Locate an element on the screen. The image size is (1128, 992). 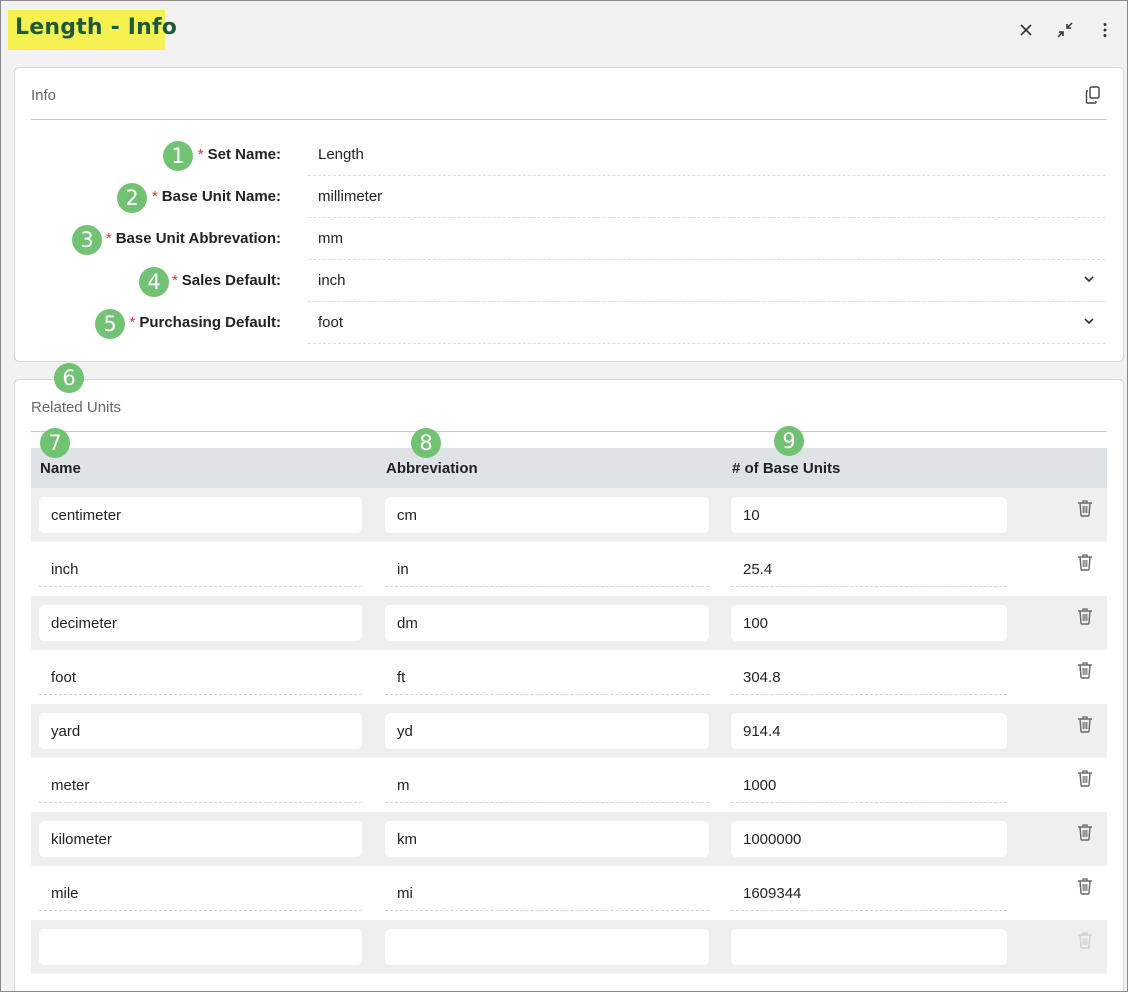
unit-abbreviation-input: yd is located at coordinates (547, 731).